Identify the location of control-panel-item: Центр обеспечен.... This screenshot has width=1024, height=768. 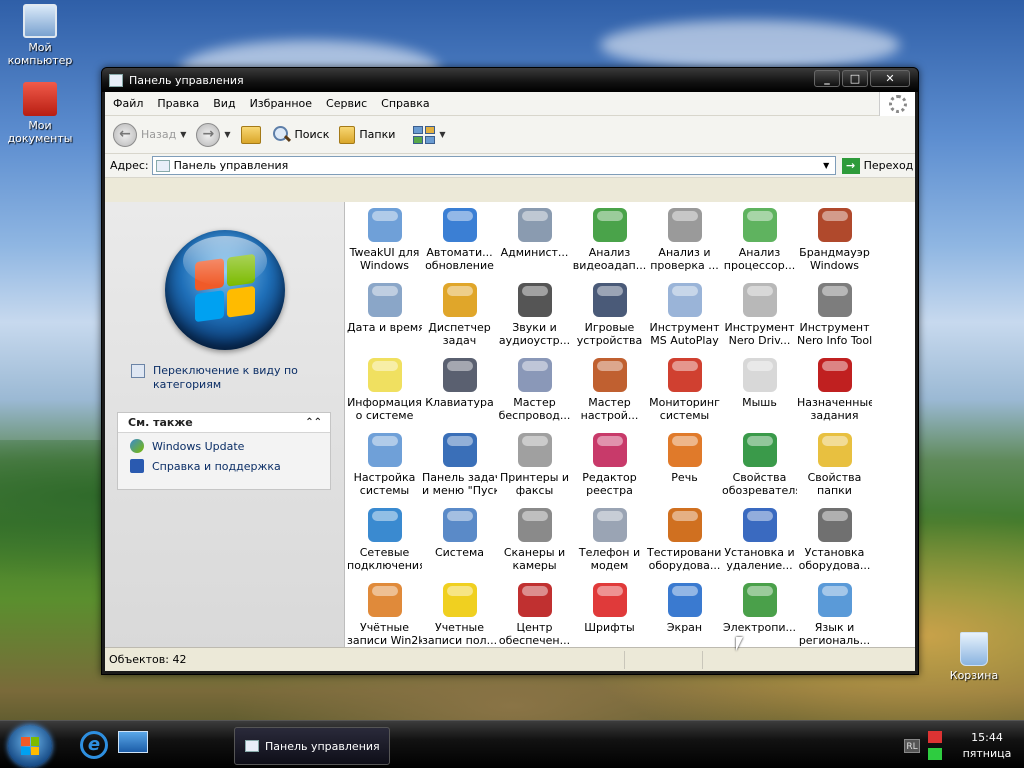
(534, 614).